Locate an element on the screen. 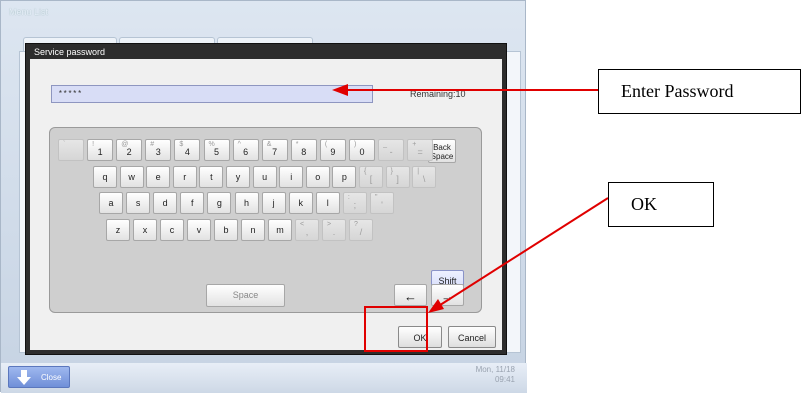  arrow-head-icon is located at coordinates (436, 306).